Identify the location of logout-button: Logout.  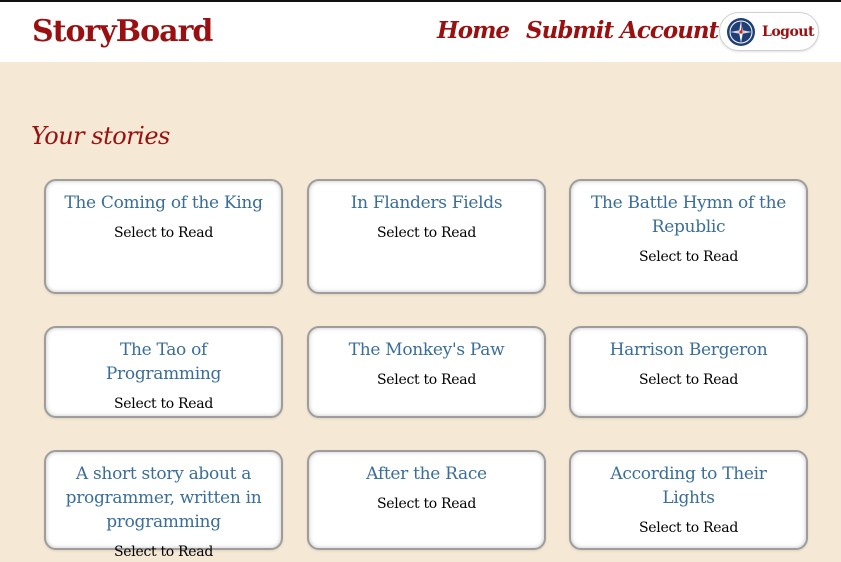
(769, 31).